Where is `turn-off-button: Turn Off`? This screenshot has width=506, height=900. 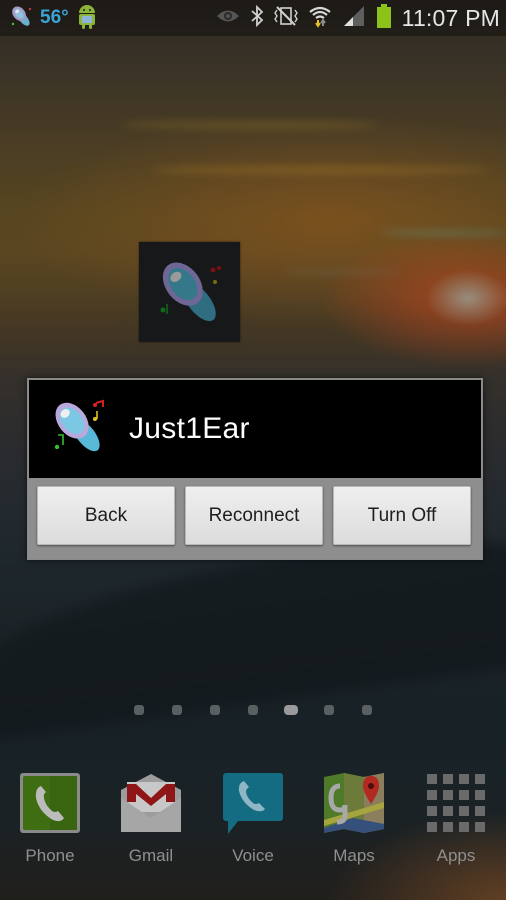
turn-off-button: Turn Off is located at coordinates (402, 515).